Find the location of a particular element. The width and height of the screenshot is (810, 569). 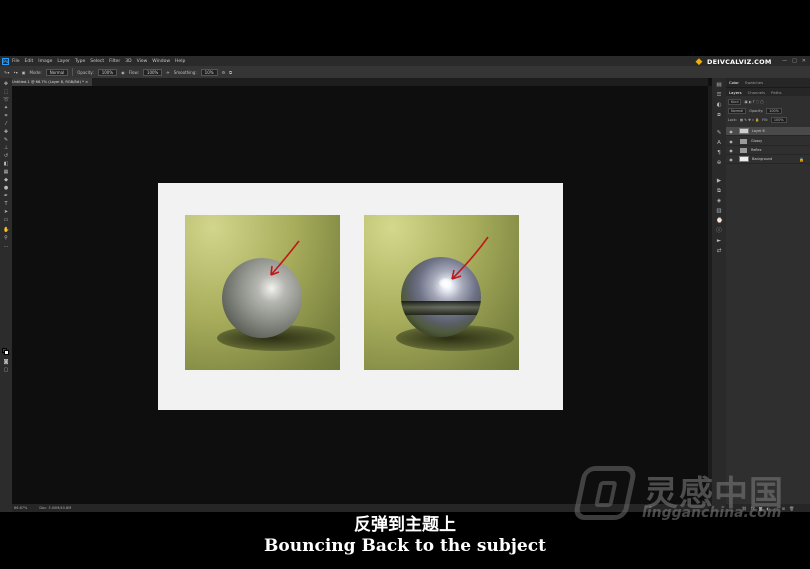

menu-type: Type is located at coordinates (80, 61).